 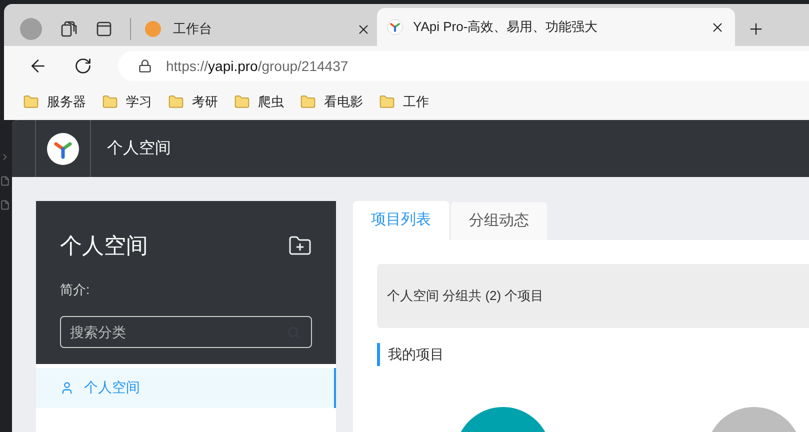 What do you see at coordinates (506, 27) in the screenshot?
I see `tab-title: YApi Pro-高效、易用、功能强大` at bounding box center [506, 27].